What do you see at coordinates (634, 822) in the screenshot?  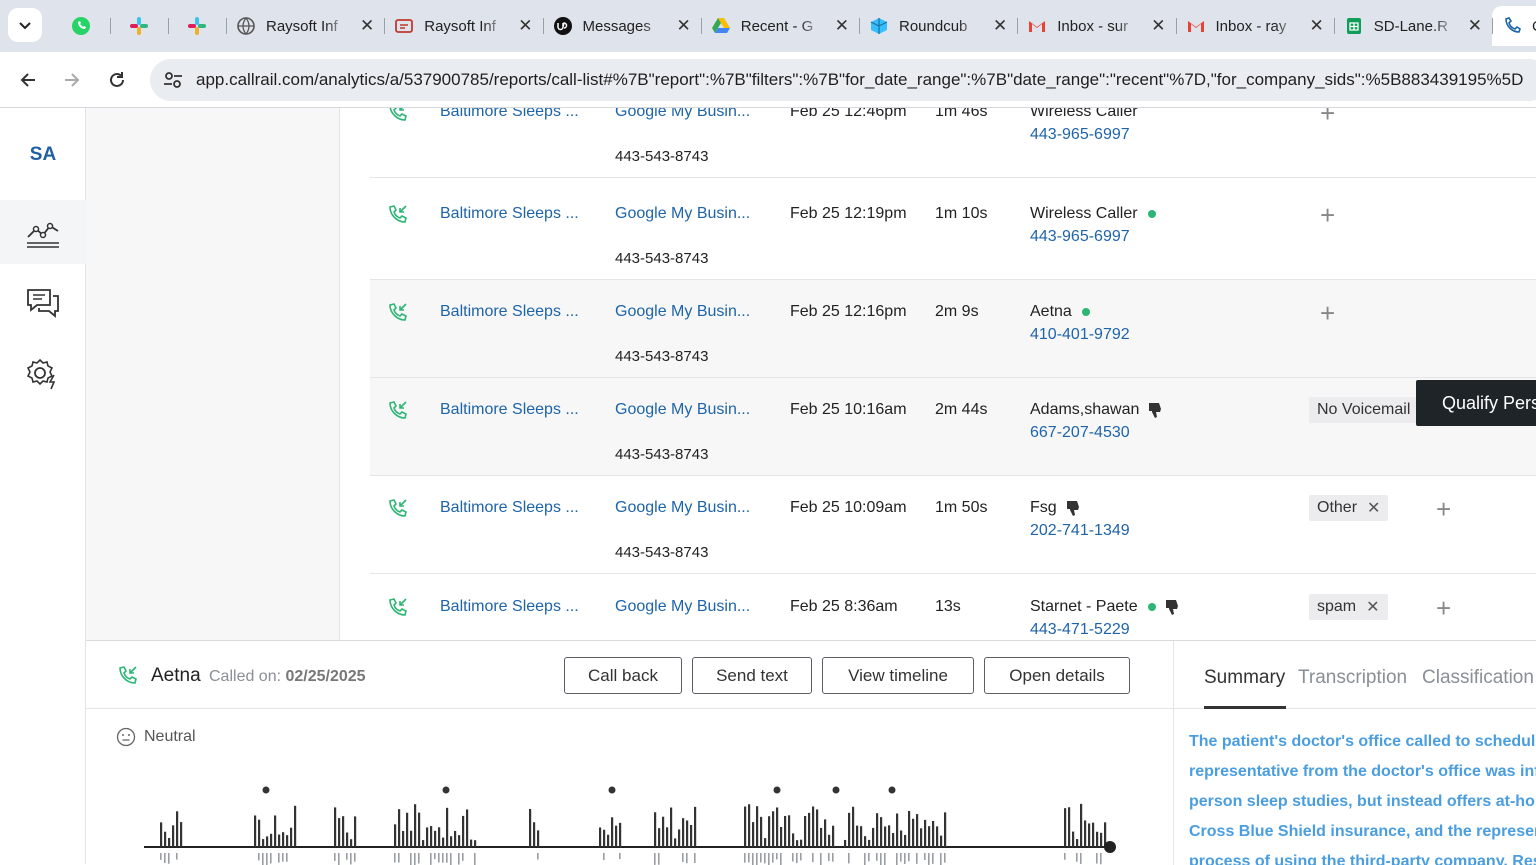 I see `call-waveform` at bounding box center [634, 822].